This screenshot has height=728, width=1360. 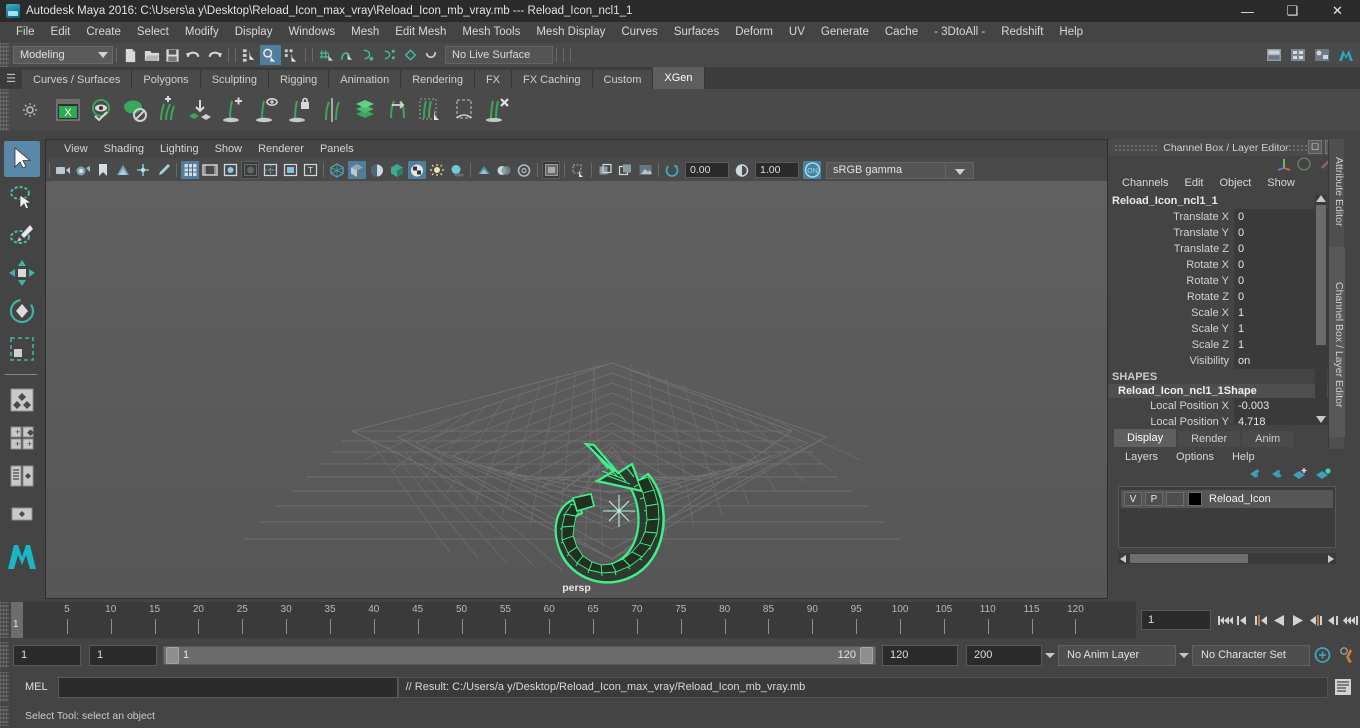 What do you see at coordinates (1251, 655) in the screenshot?
I see `character-set-select: No Character Set` at bounding box center [1251, 655].